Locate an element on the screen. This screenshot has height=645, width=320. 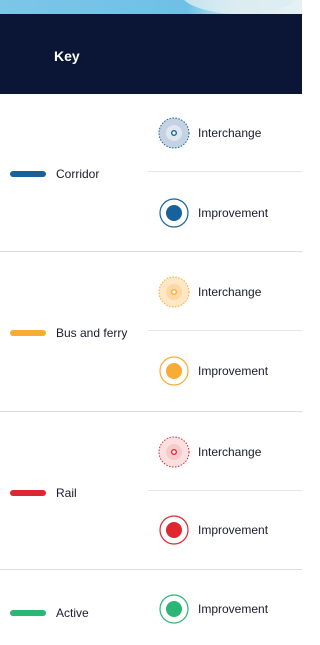
corridor-interchange-label: Interchange is located at coordinates (230, 133).